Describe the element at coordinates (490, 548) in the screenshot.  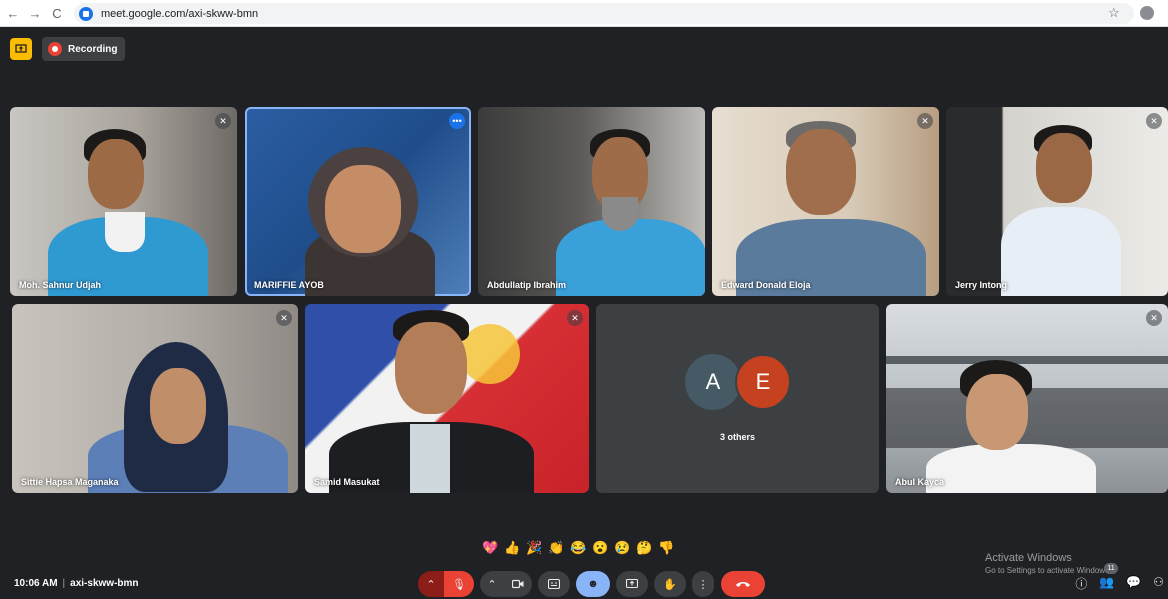
I see `reaction-heart-icon: 💖` at that location.